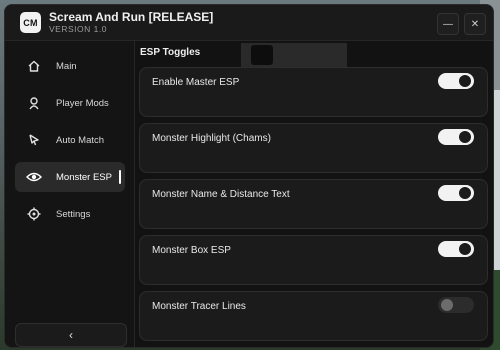 This screenshot has width=500, height=350. I want to click on master-esp-toggle, so click(456, 81).